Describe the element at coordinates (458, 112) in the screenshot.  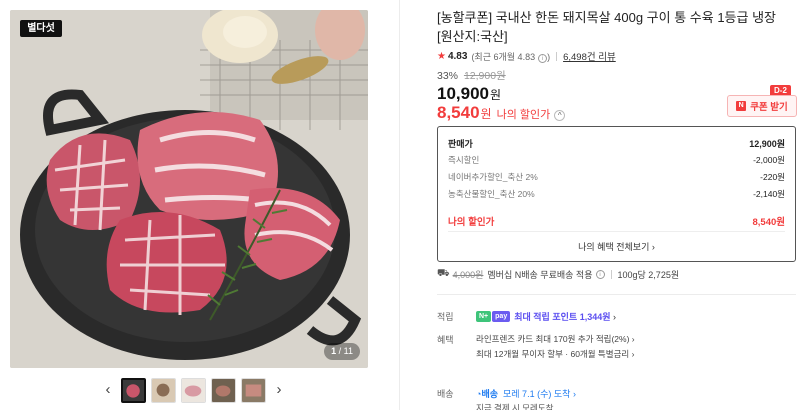
I see `my-price-value: 8,540` at that location.